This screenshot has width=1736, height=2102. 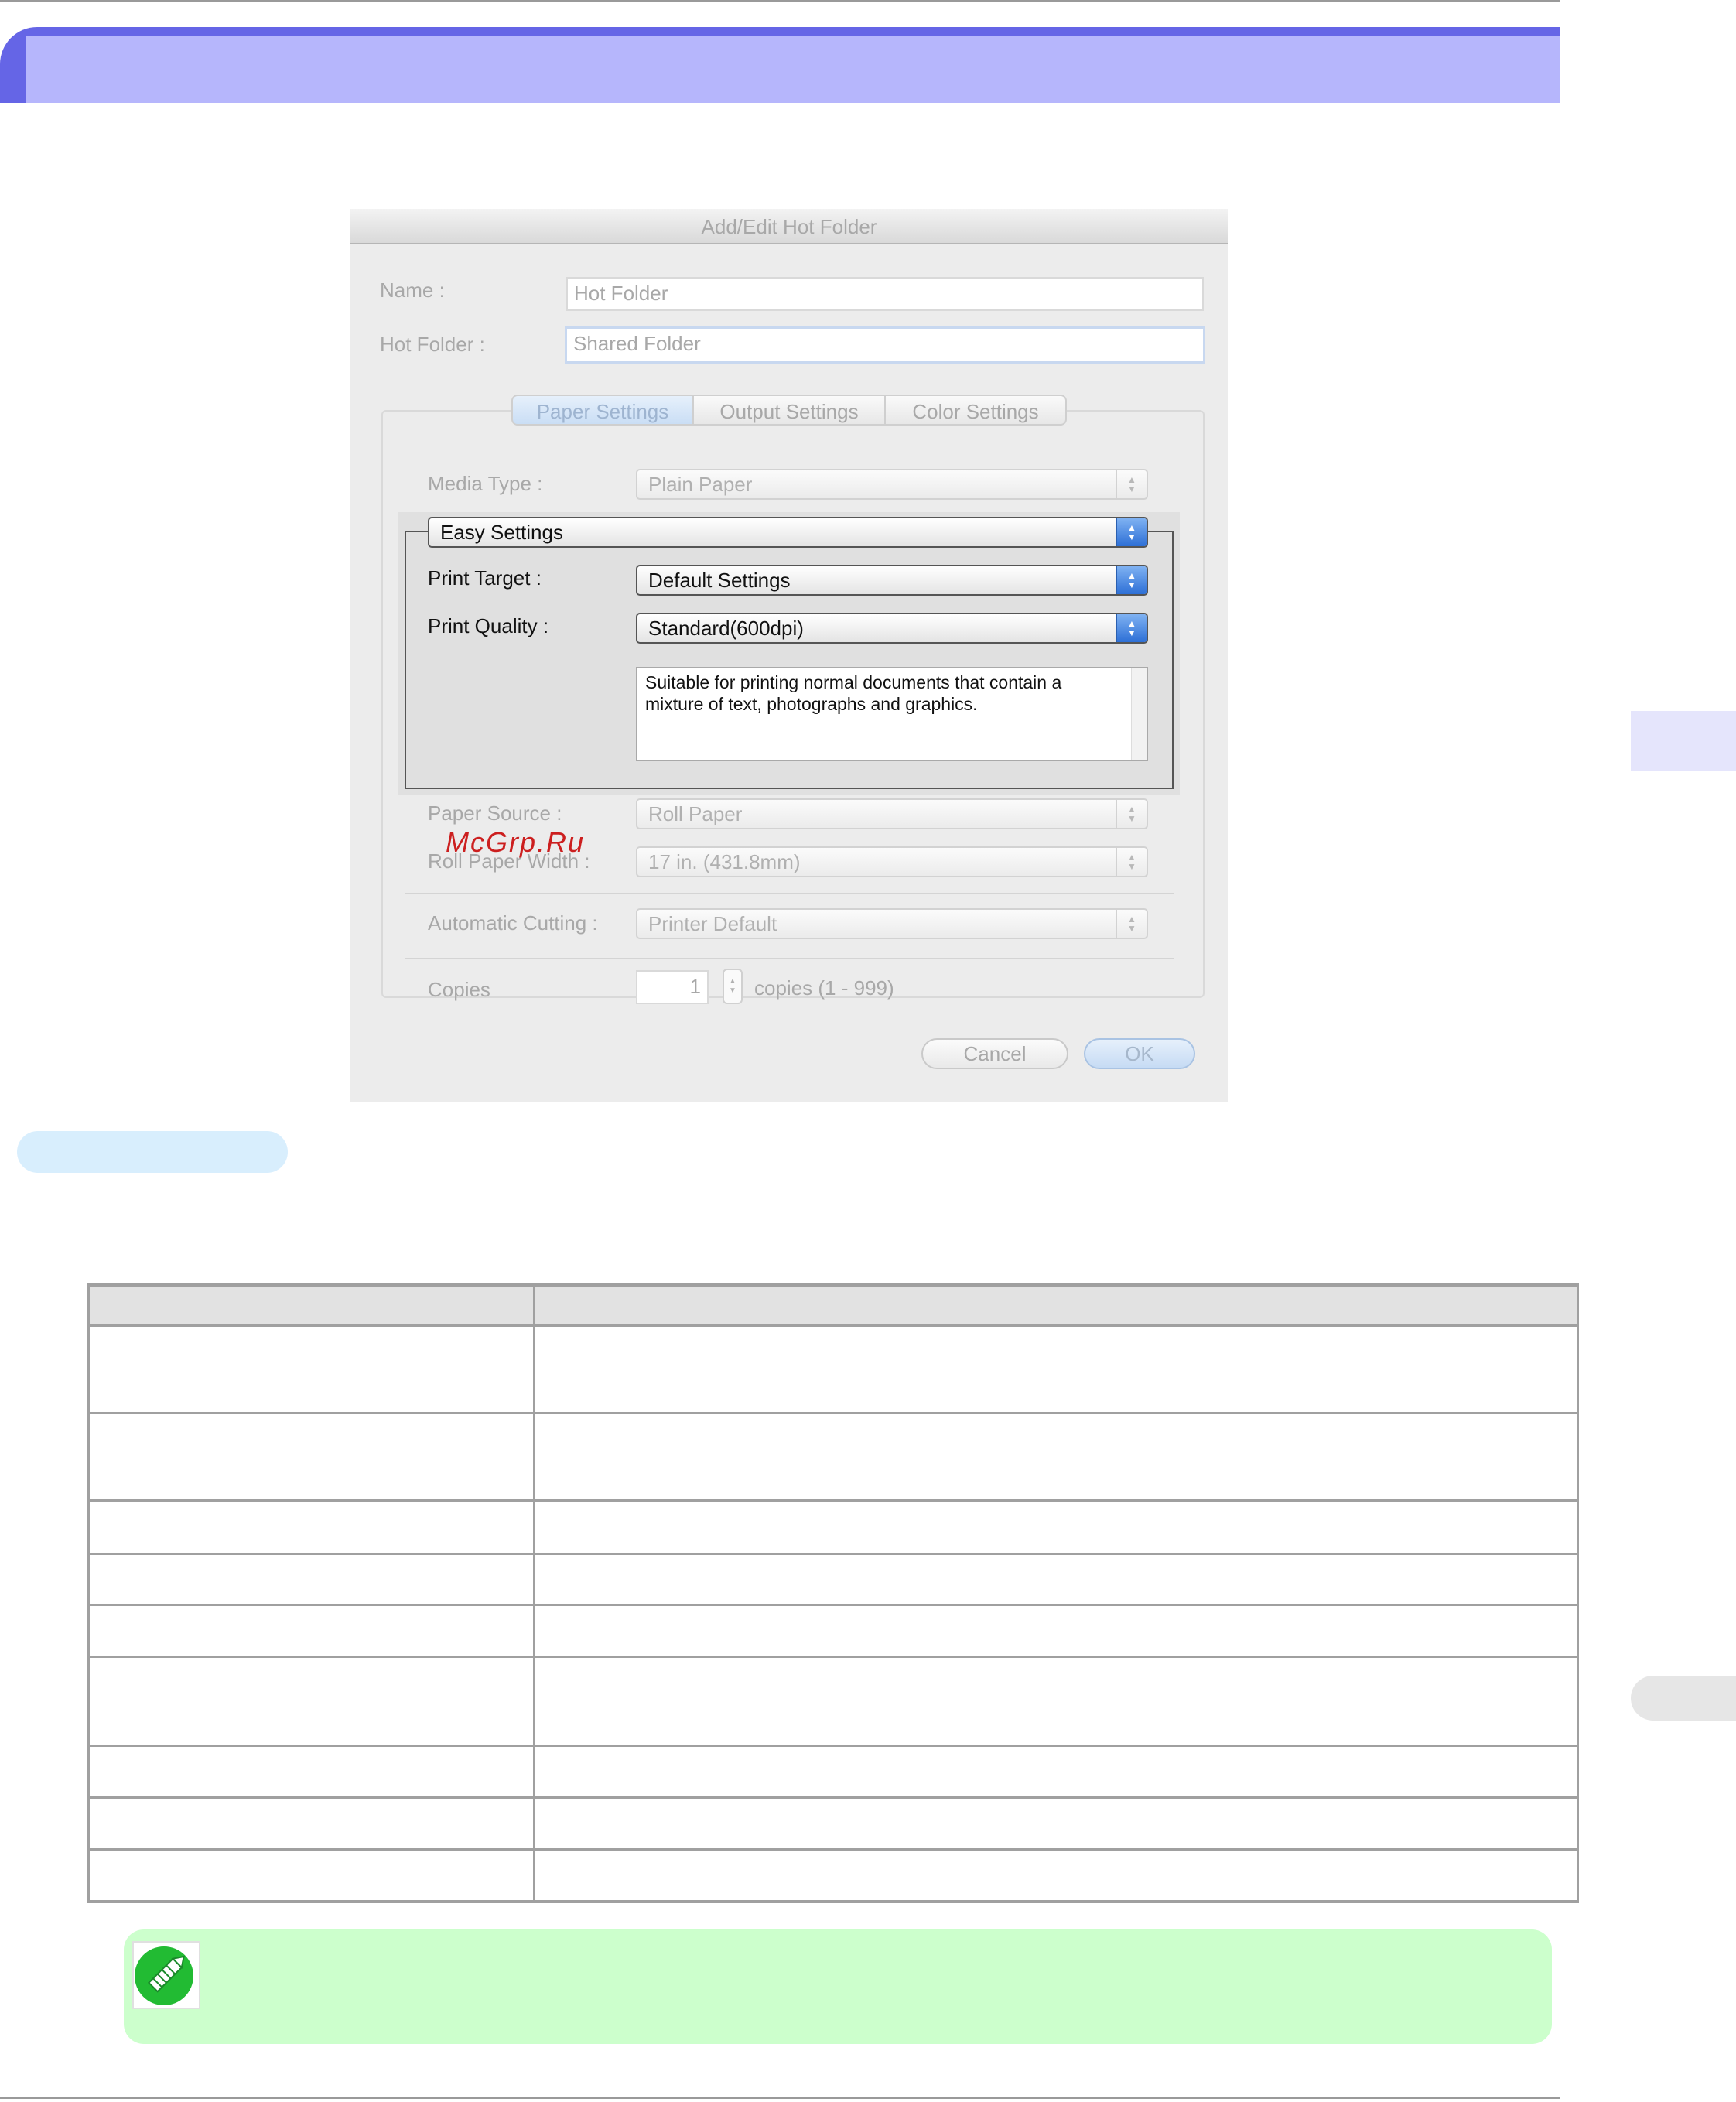 I want to click on automatic-cutting-value: Printer Default, so click(x=712, y=923).